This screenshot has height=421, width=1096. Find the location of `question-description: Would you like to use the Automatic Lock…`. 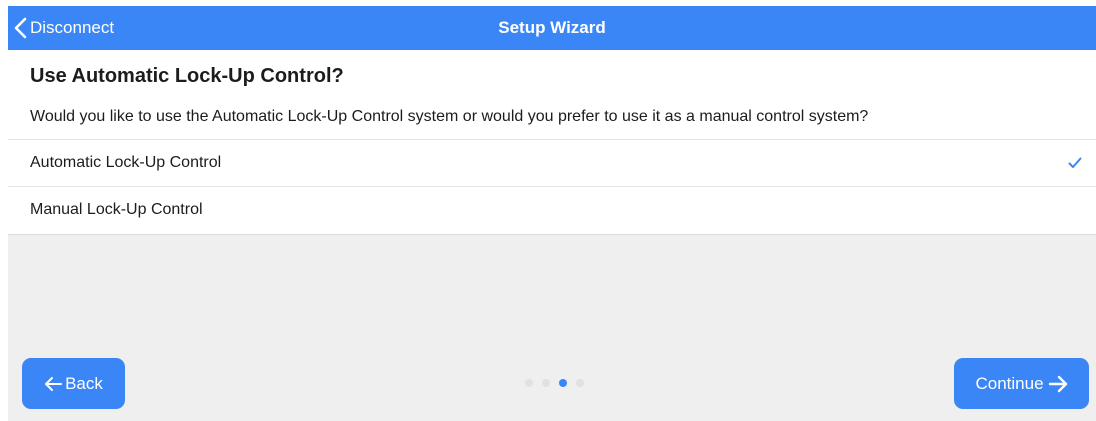

question-description: Would you like to use the Automatic Lock… is located at coordinates (449, 116).